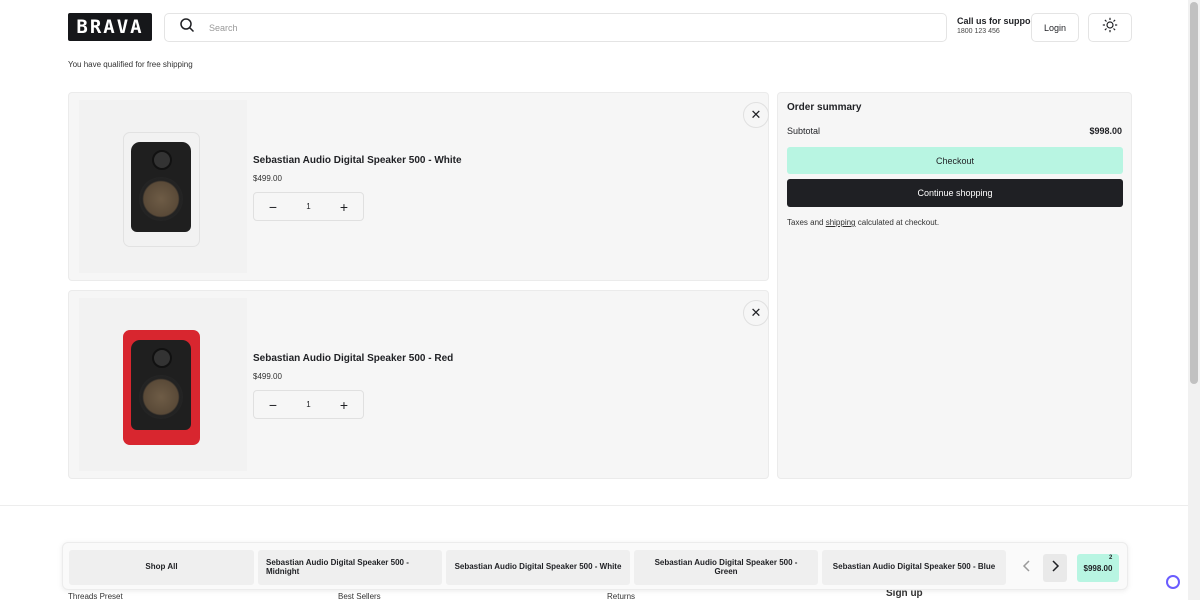  I want to click on tax-note-pre: Taxes and, so click(806, 222).